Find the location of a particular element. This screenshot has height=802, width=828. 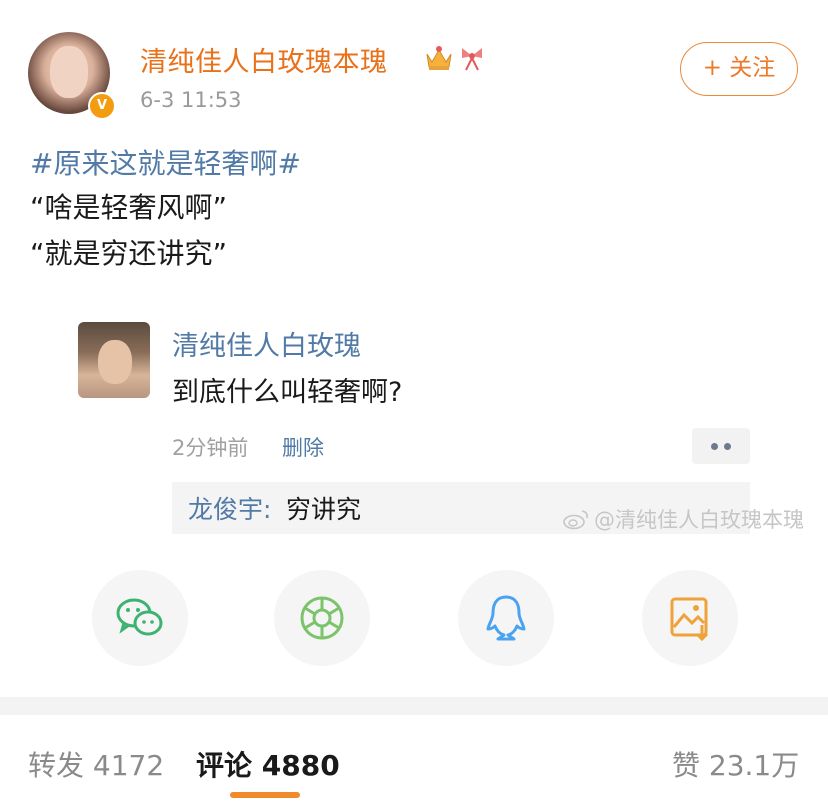

commenter-username: 清纯佳人白玫瑰 is located at coordinates (266, 343).